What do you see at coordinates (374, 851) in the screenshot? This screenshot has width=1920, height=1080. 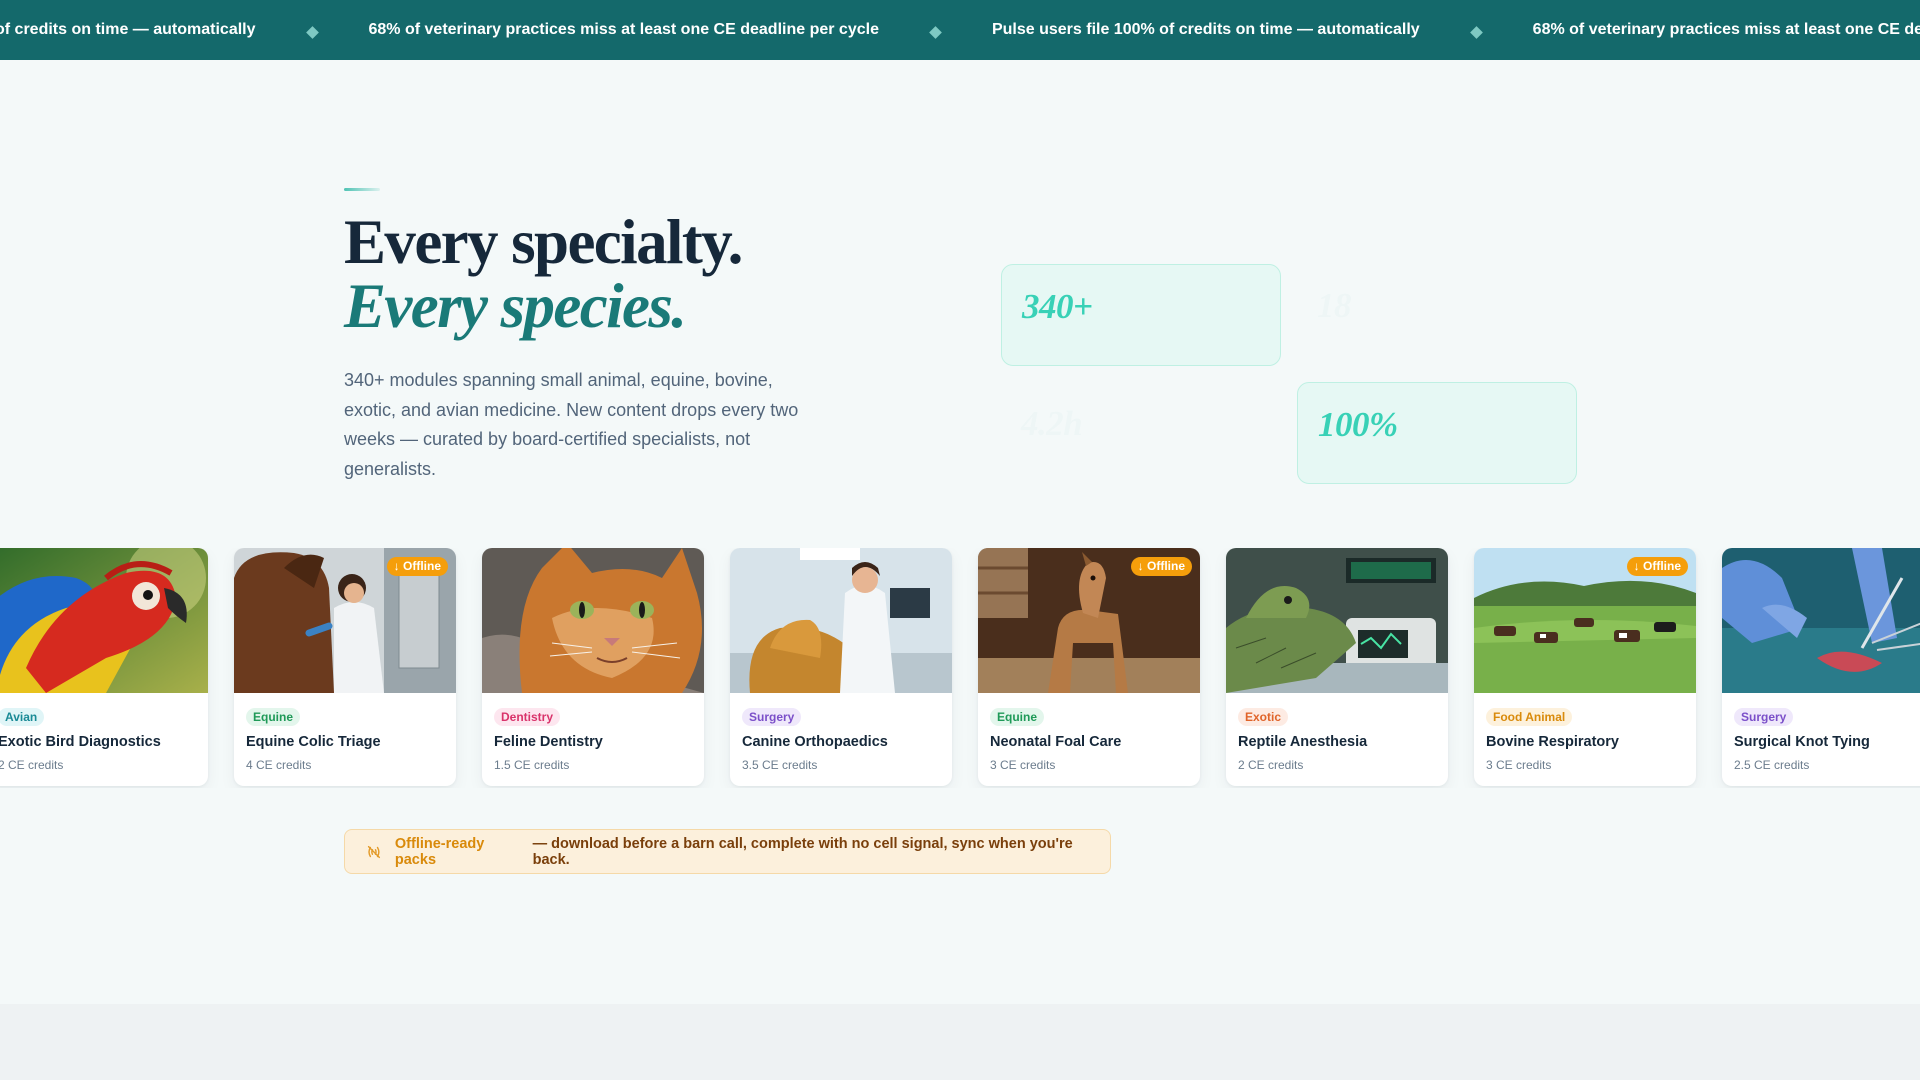 I see `signal-icon` at bounding box center [374, 851].